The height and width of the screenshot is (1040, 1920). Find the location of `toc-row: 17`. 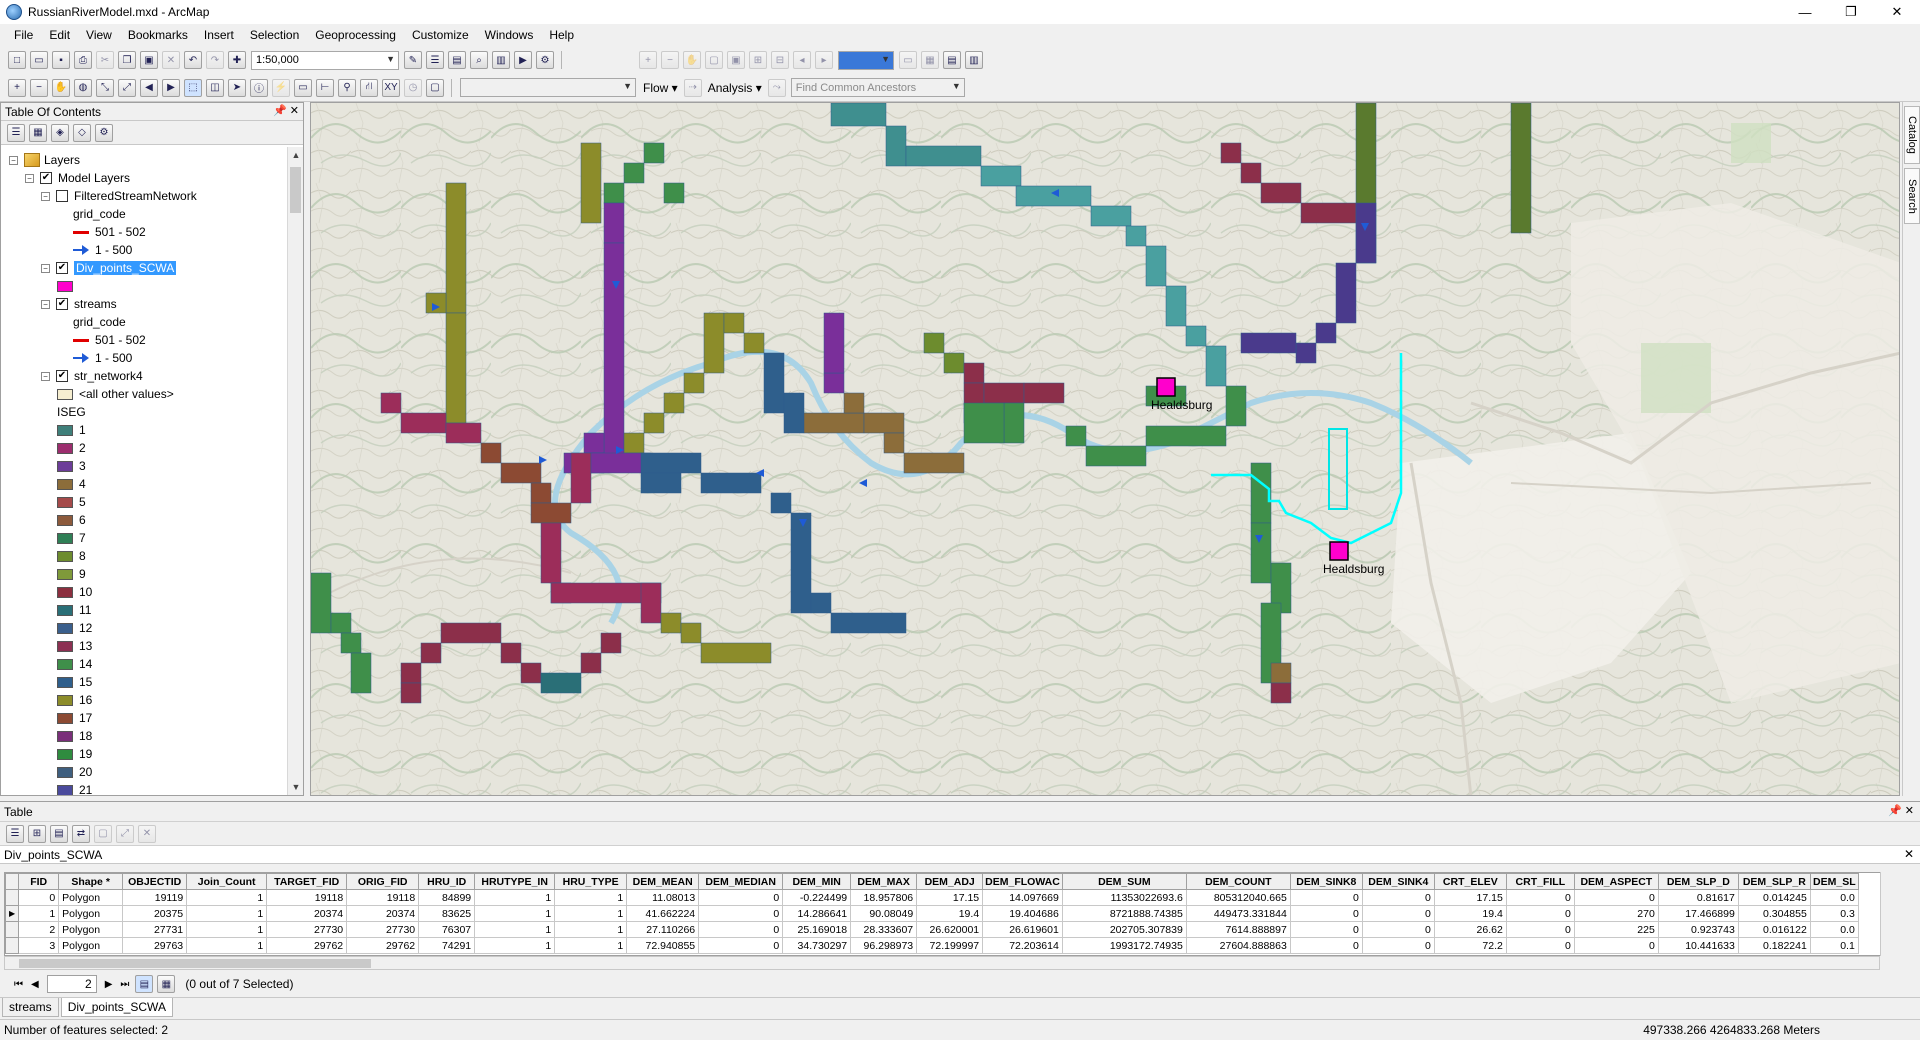

toc-row: 17 is located at coordinates (74, 718).